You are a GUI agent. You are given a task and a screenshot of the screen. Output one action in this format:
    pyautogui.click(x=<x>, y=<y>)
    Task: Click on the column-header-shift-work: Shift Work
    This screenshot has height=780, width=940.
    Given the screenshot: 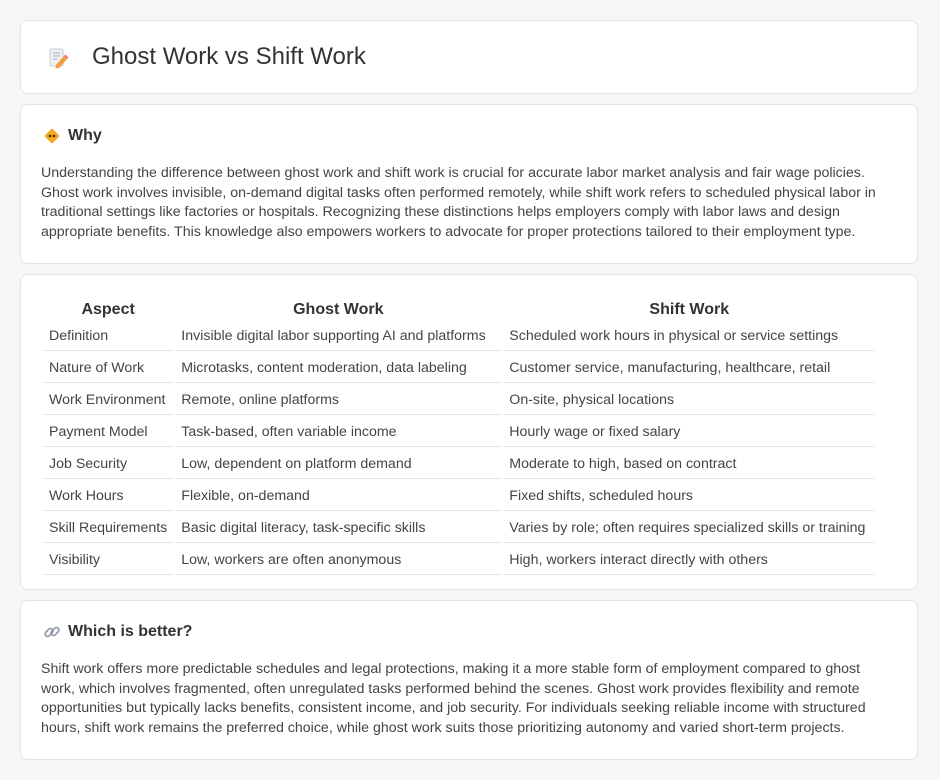 What is the action you would take?
    pyautogui.click(x=689, y=309)
    